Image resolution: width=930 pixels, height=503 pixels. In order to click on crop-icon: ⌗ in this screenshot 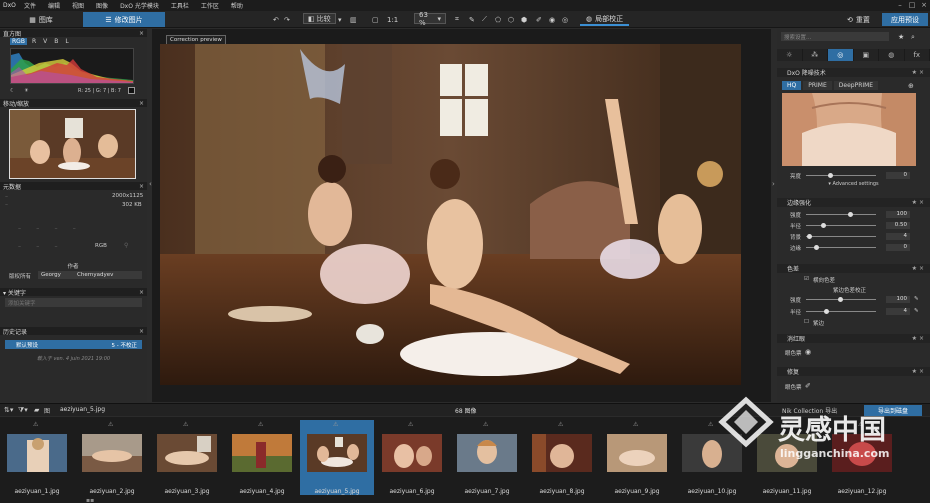, I will do `click(457, 19)`.